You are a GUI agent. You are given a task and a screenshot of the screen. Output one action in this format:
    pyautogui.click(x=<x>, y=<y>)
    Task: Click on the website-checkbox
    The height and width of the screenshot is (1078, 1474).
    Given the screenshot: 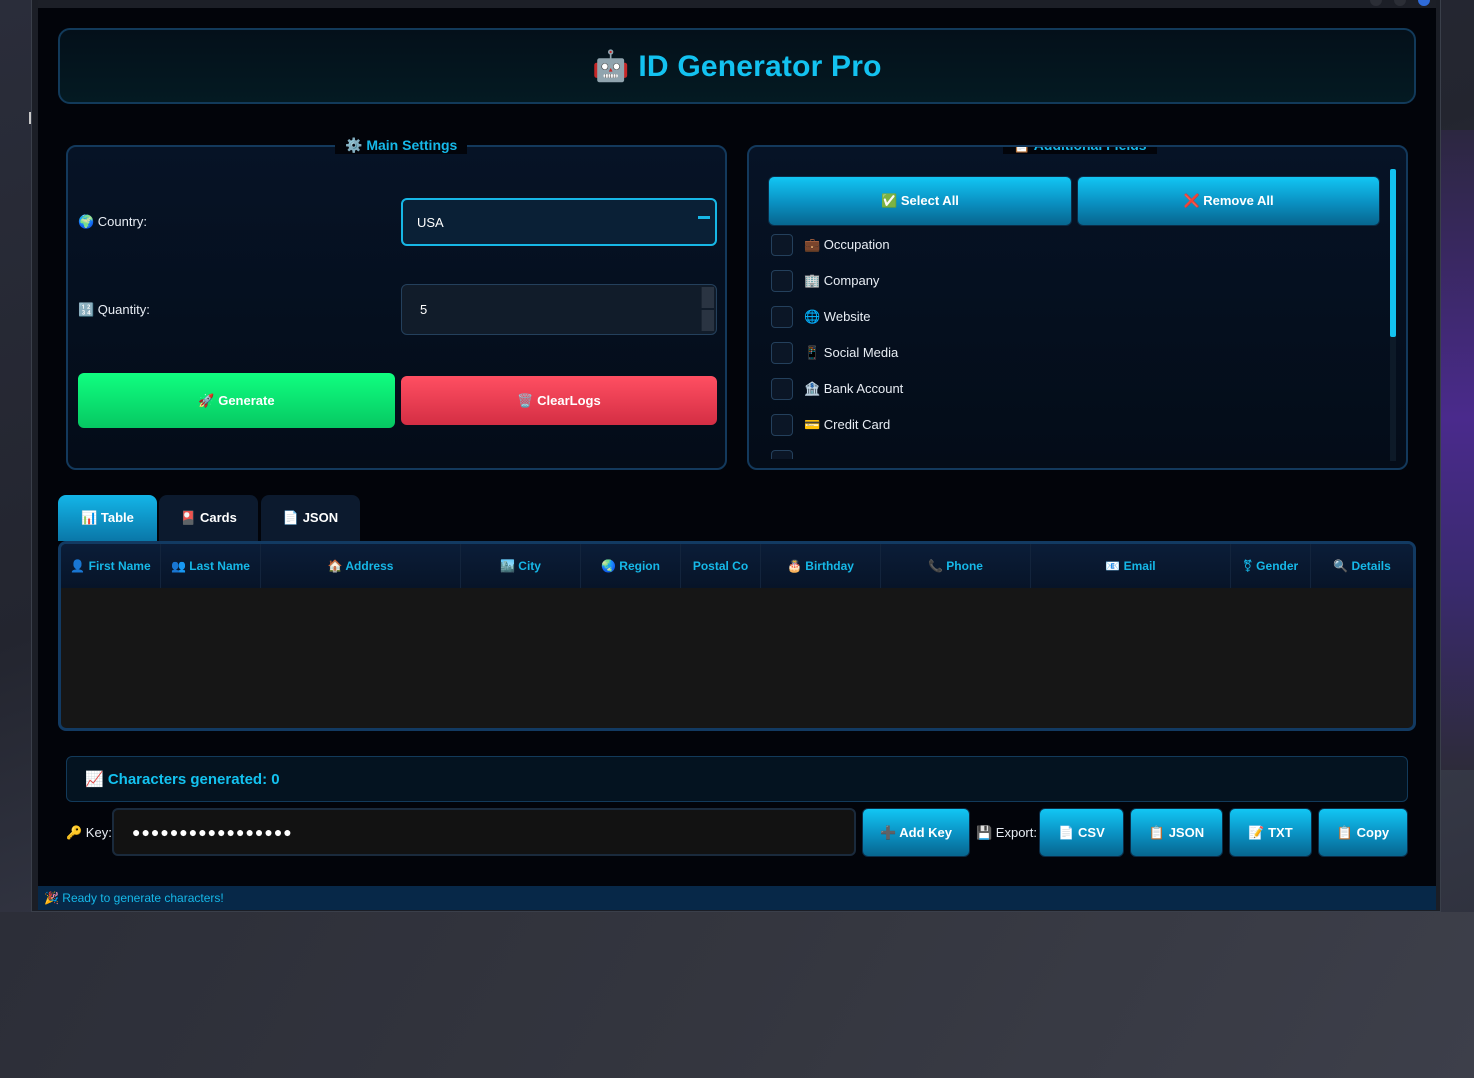 What is the action you would take?
    pyautogui.click(x=782, y=317)
    